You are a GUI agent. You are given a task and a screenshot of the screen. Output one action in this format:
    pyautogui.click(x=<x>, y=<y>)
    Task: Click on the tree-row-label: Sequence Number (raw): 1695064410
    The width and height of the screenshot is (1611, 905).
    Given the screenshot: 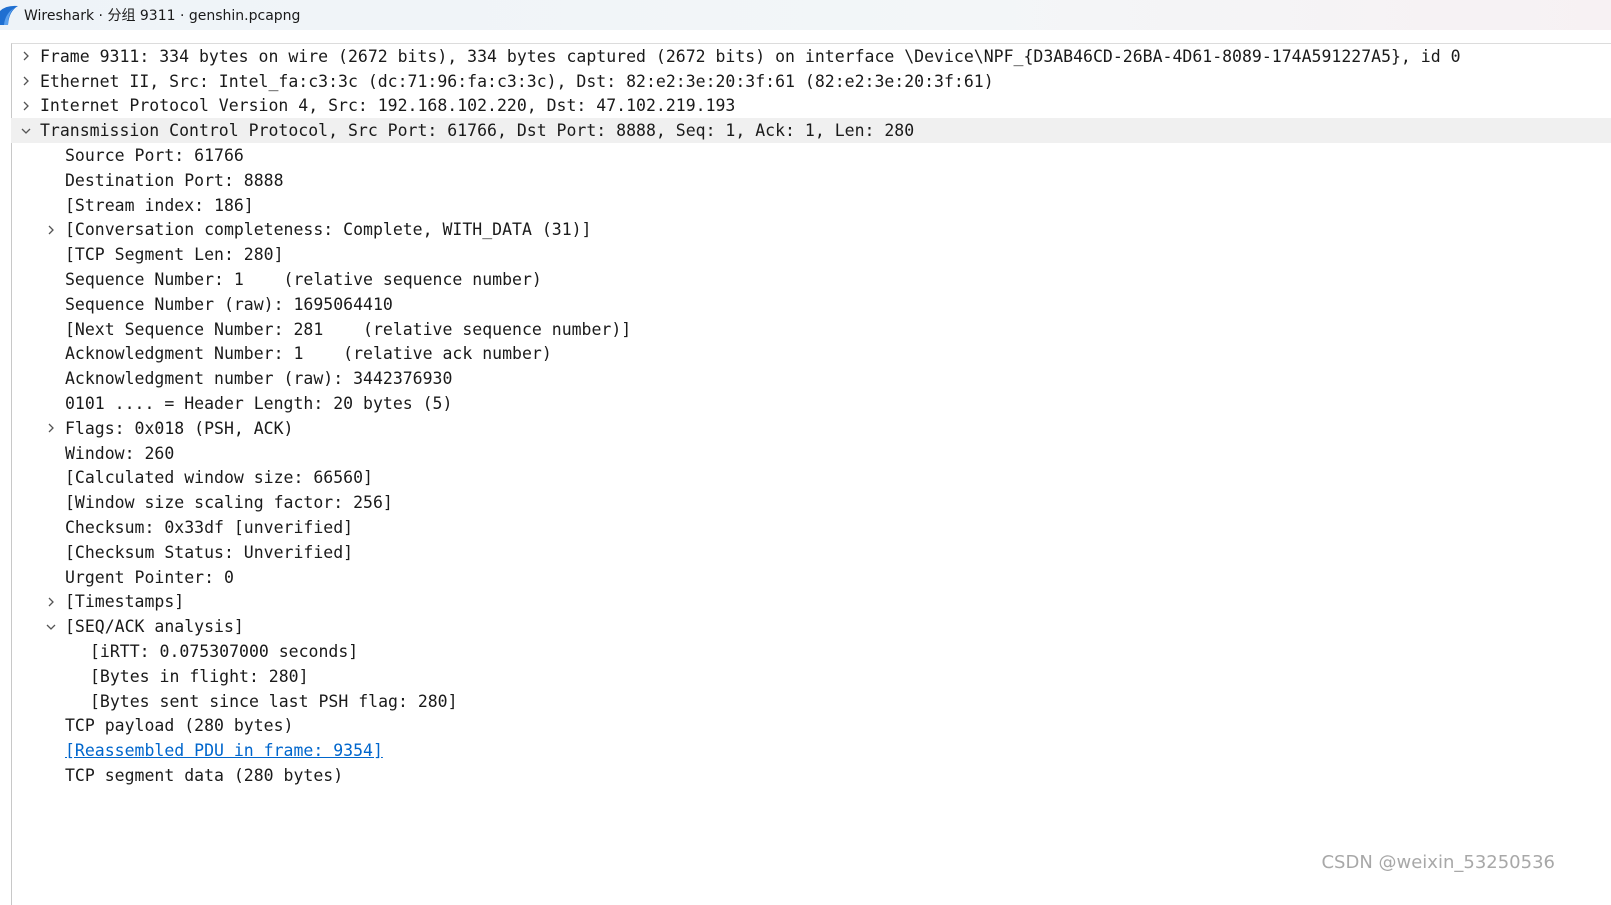 What is the action you would take?
    pyautogui.click(x=229, y=304)
    